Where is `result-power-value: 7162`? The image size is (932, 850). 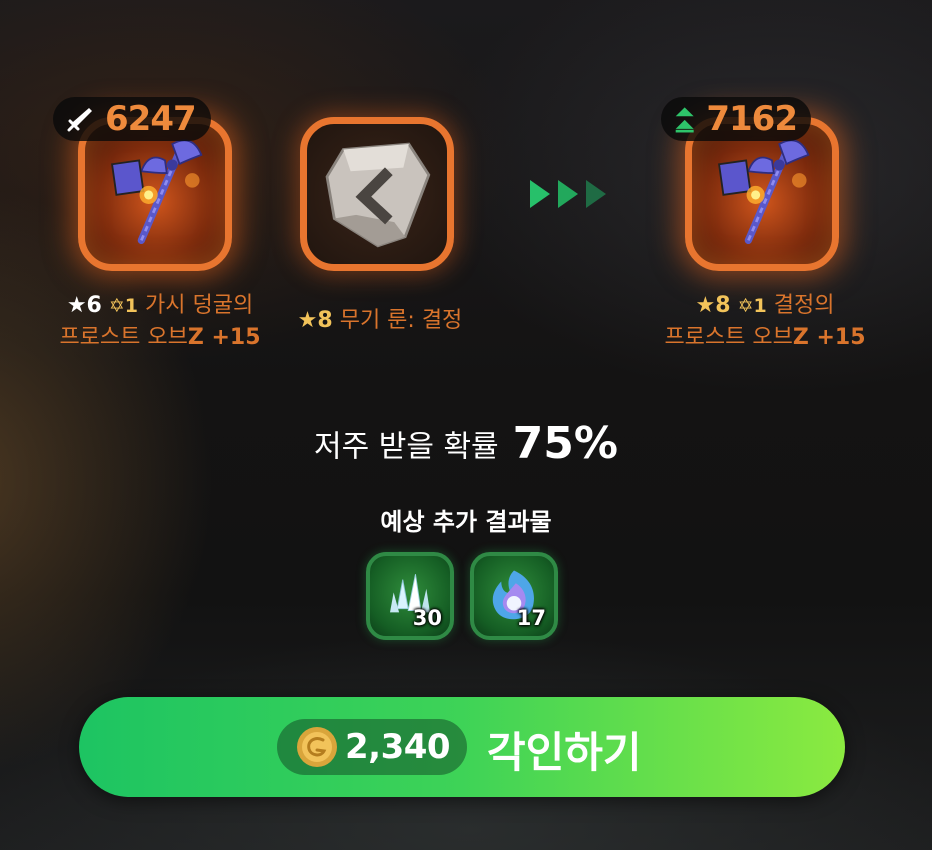 result-power-value: 7162 is located at coordinates (752, 119).